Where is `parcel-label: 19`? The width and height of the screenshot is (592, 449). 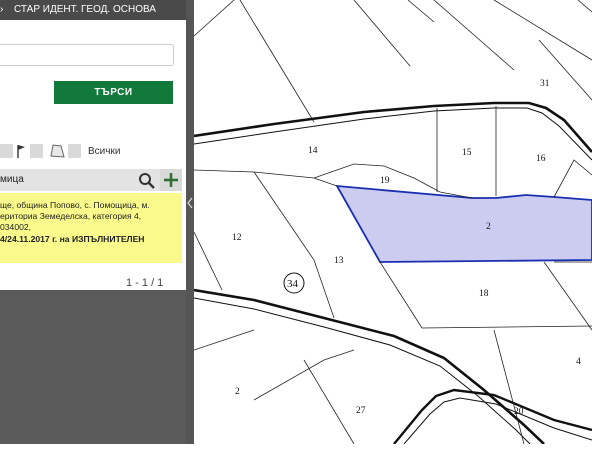 parcel-label: 19 is located at coordinates (385, 181).